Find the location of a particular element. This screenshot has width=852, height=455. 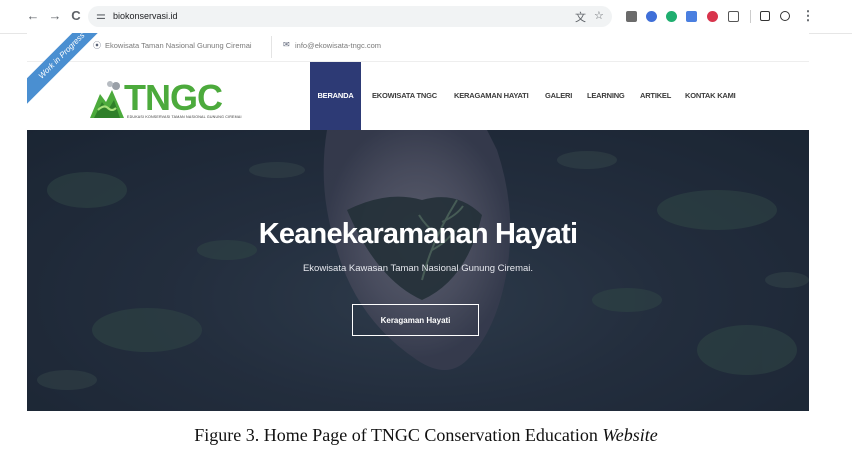

nav-item-beranda: BERANDA is located at coordinates (335, 96).